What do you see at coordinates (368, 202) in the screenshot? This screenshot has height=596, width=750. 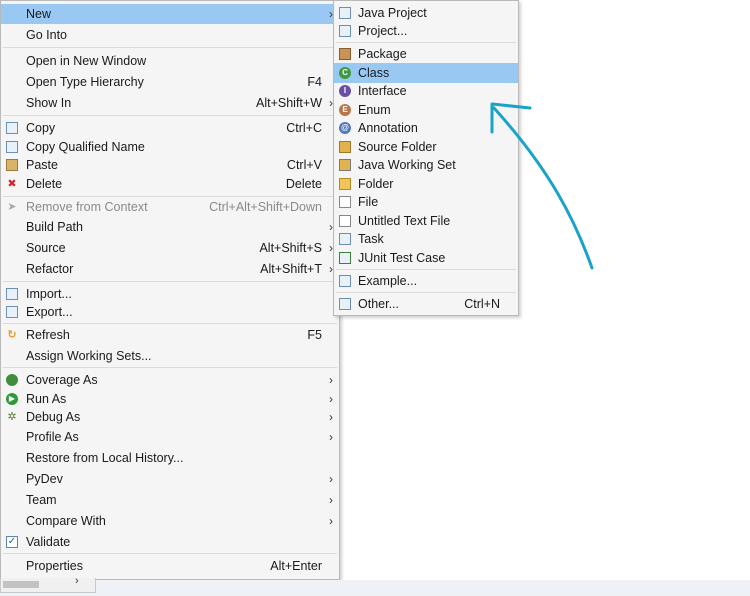 I see `menu-item-label: File` at bounding box center [368, 202].